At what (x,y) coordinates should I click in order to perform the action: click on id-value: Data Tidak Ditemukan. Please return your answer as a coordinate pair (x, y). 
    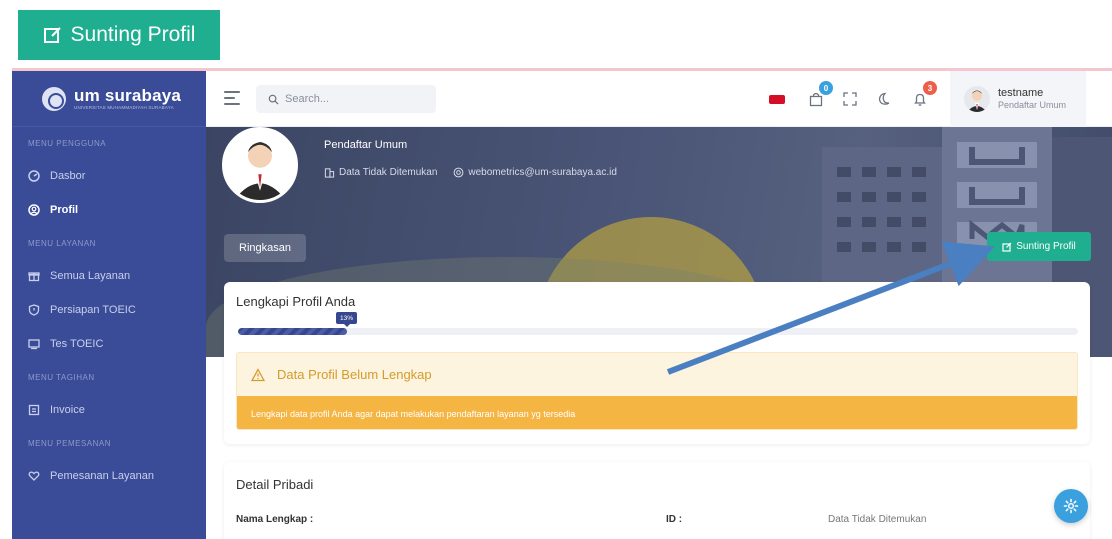
    Looking at the image, I should click on (877, 519).